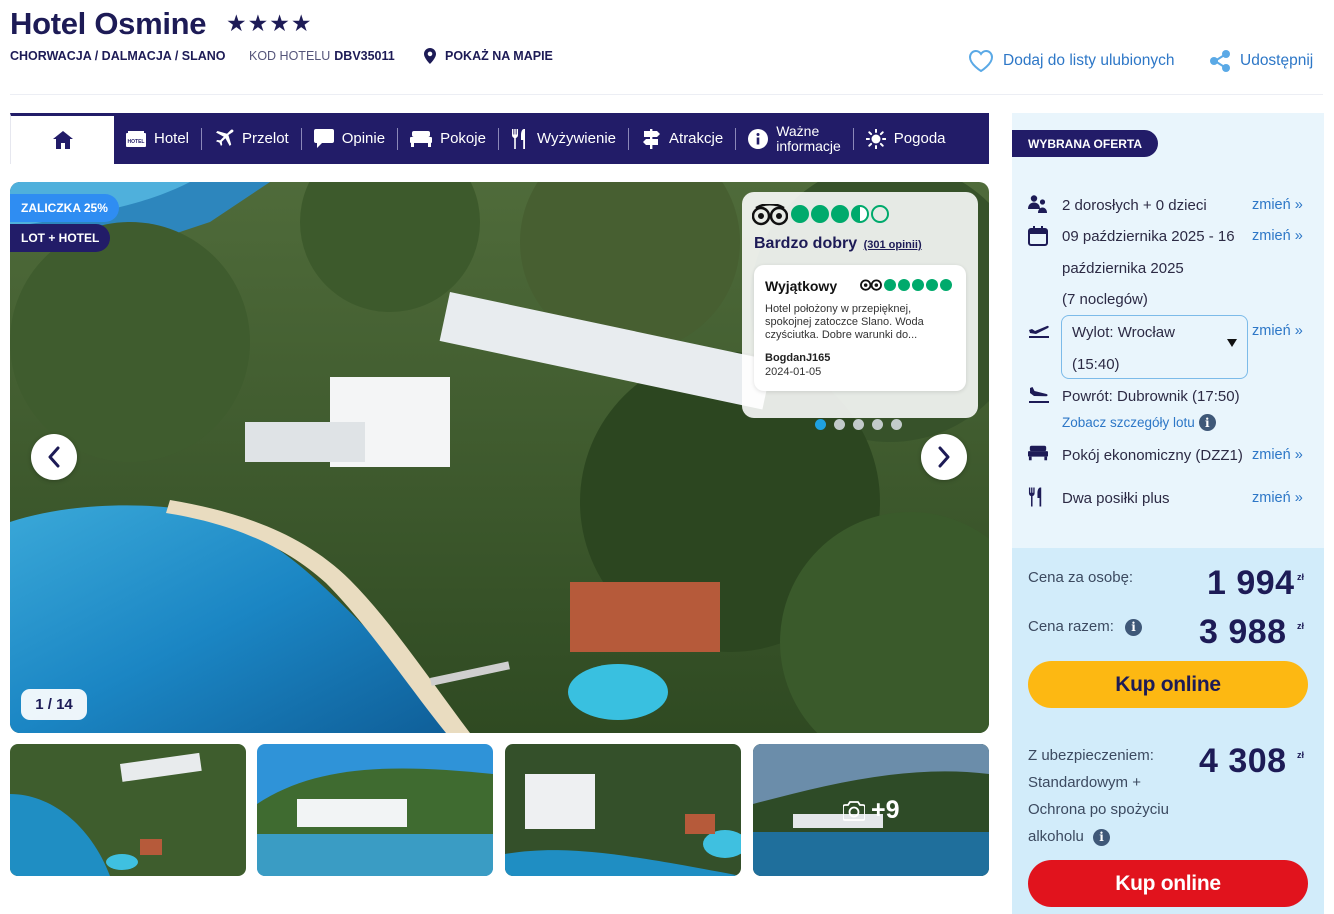 This screenshot has height=914, width=1334. What do you see at coordinates (1038, 236) in the screenshot?
I see `calendar-icon` at bounding box center [1038, 236].